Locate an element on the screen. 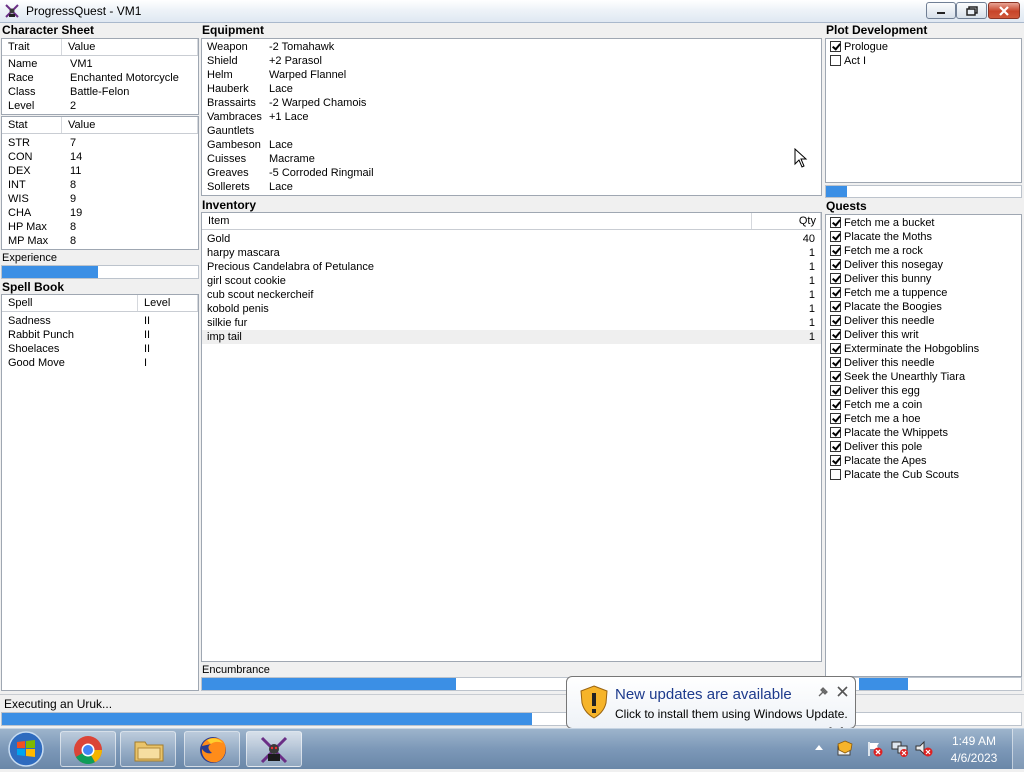 Image resolution: width=1024 pixels, height=772 pixels. minimize-button is located at coordinates (941, 10).